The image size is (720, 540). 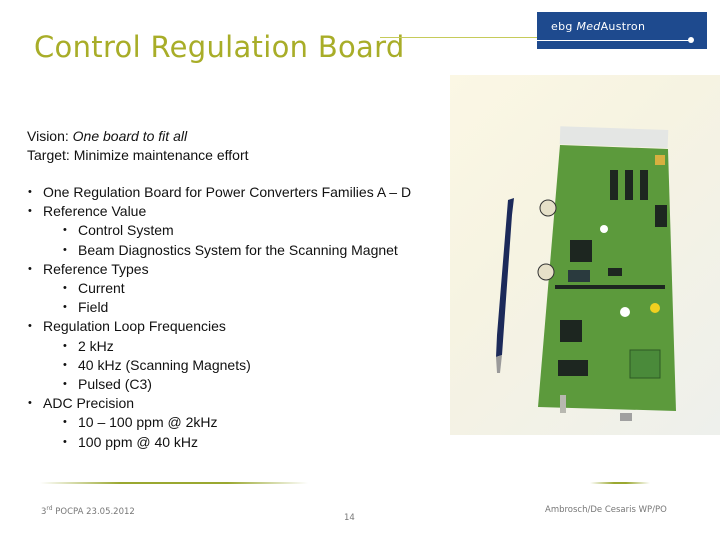 I want to click on sub-module, so click(x=645, y=364).